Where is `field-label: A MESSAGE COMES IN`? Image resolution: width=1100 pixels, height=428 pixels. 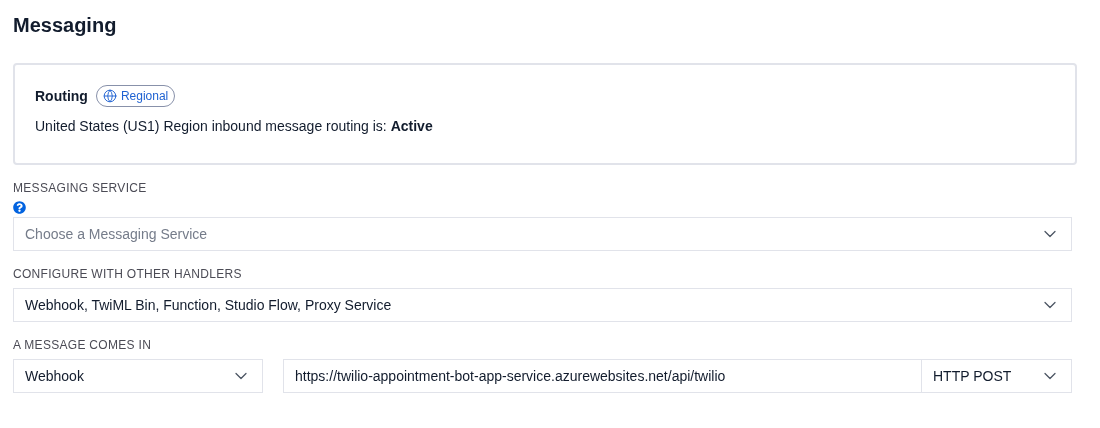 field-label: A MESSAGE COMES IN is located at coordinates (83, 345).